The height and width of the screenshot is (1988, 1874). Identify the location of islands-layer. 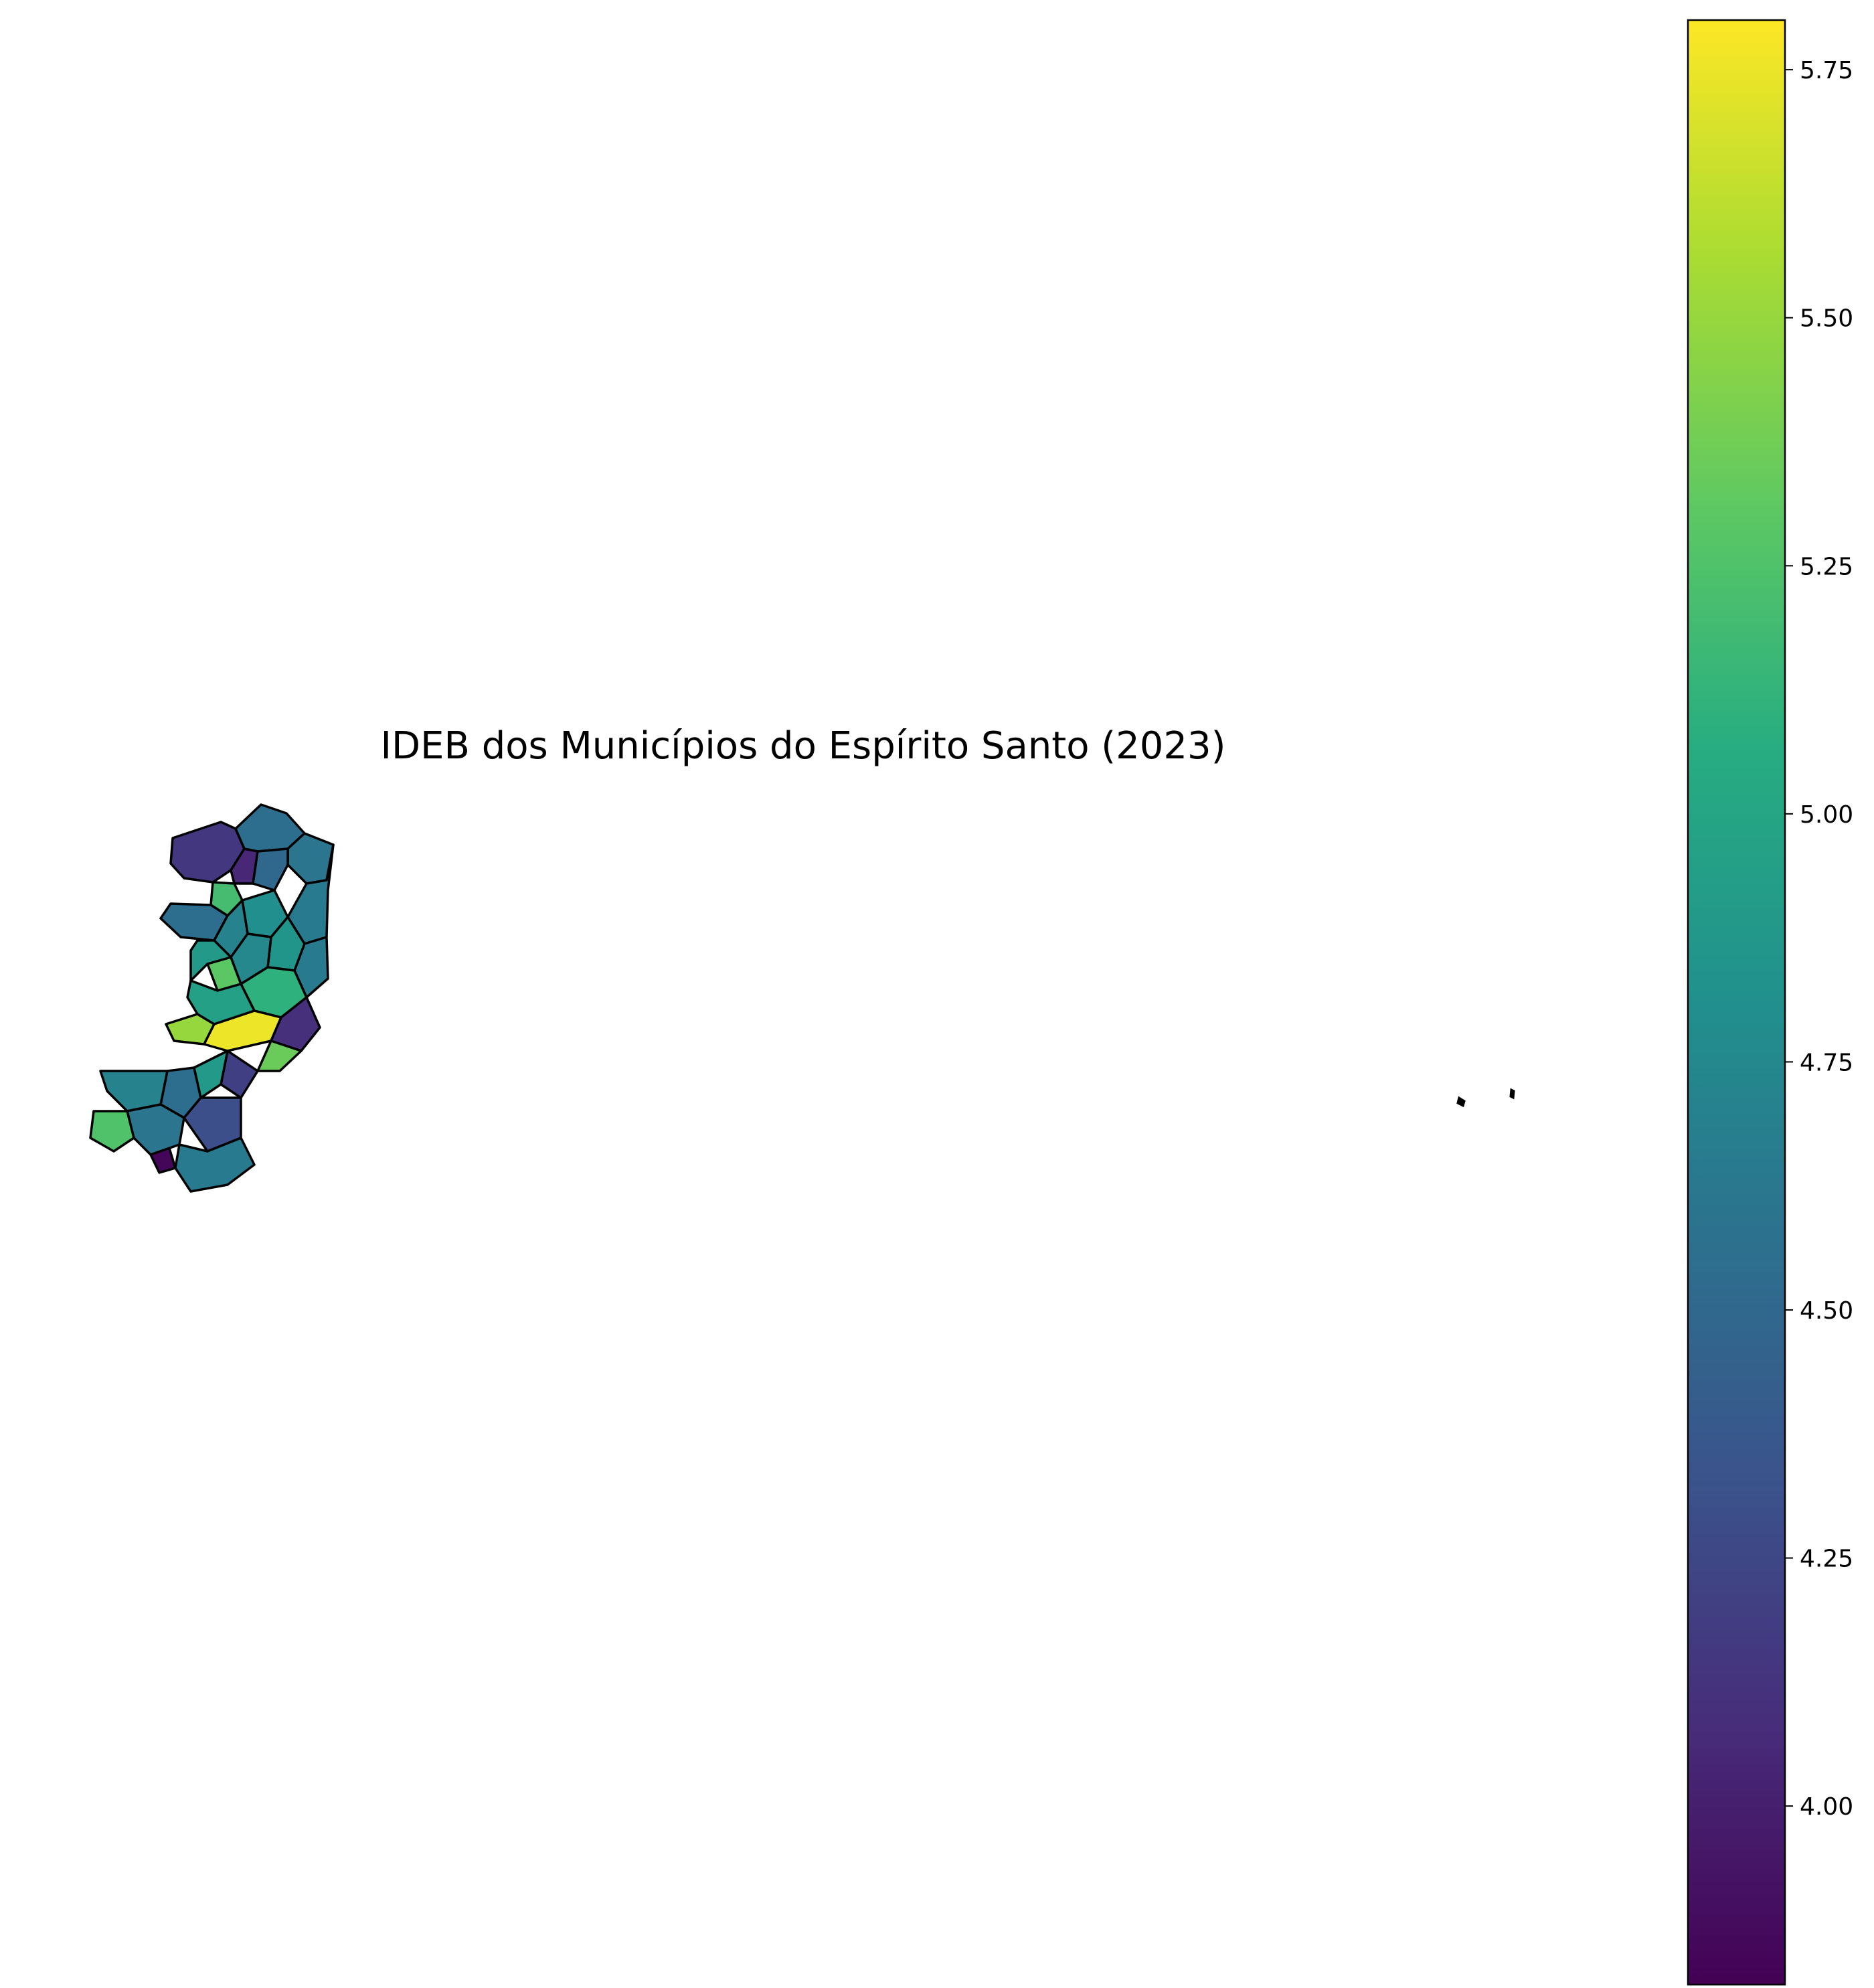
(1486, 1098).